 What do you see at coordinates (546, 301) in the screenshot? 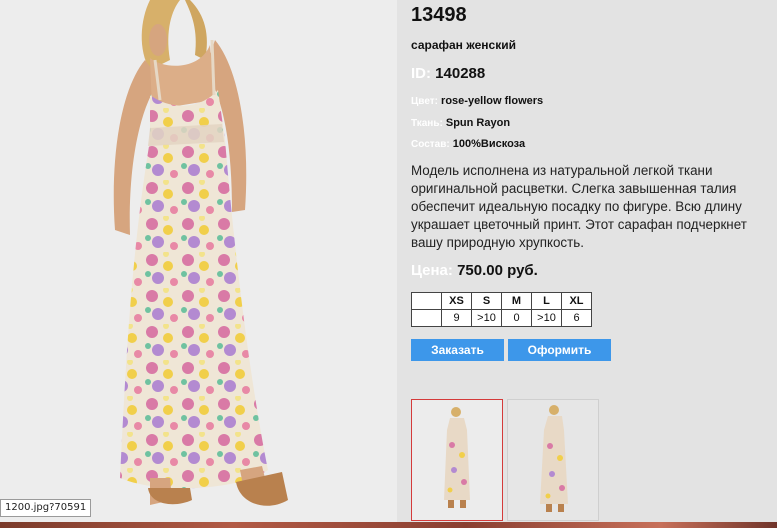
I see `size-header-cell: L` at bounding box center [546, 301].